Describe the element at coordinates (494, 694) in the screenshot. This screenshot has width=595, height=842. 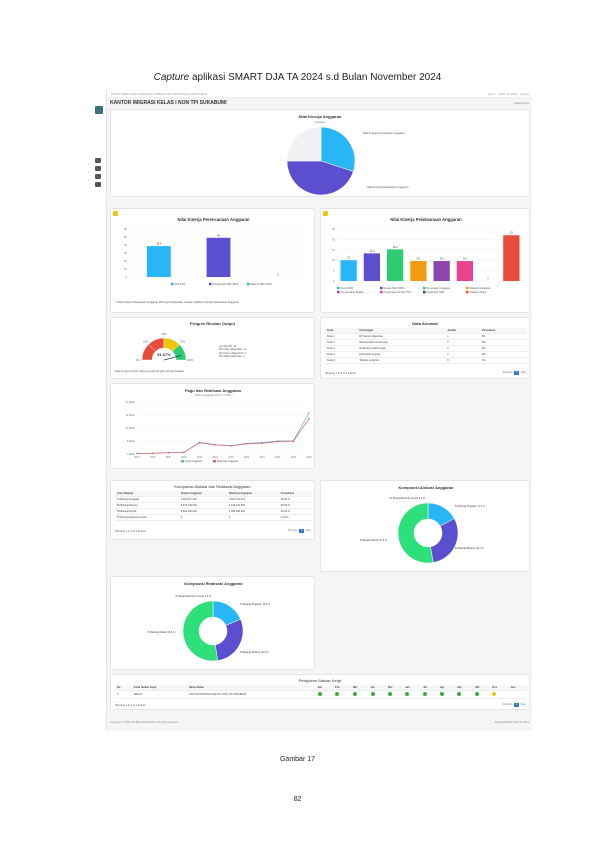
I see `pending-icon` at that location.